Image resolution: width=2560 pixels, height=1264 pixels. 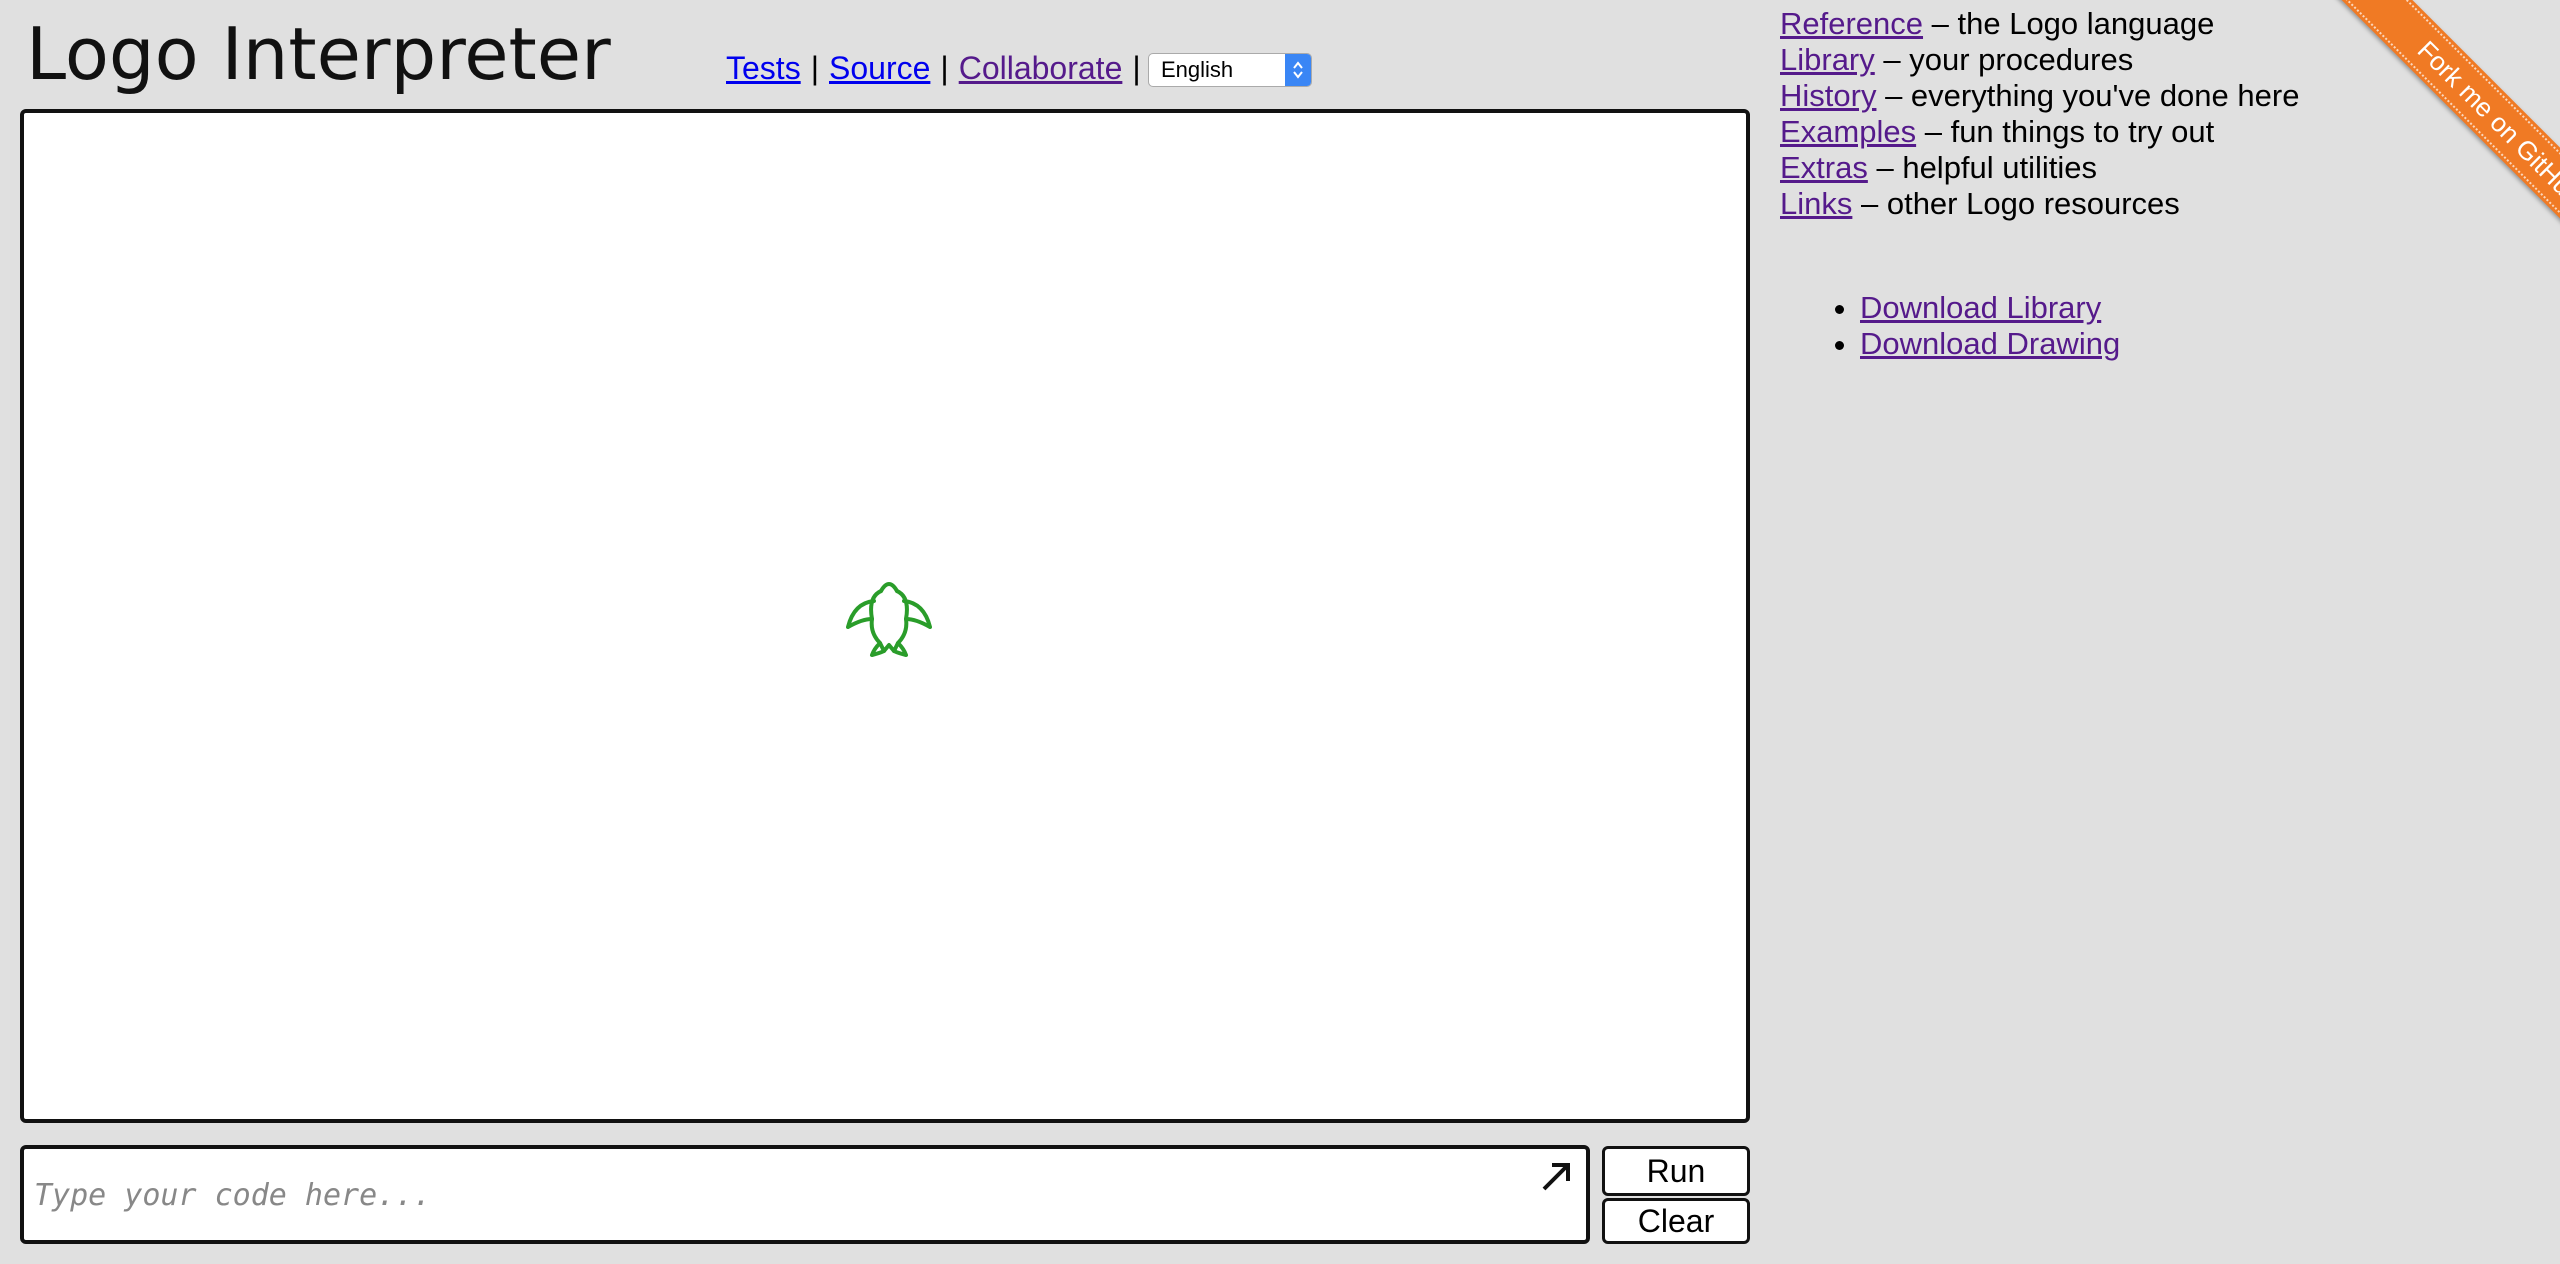 I want to click on library-link: Library, so click(x=1827, y=59).